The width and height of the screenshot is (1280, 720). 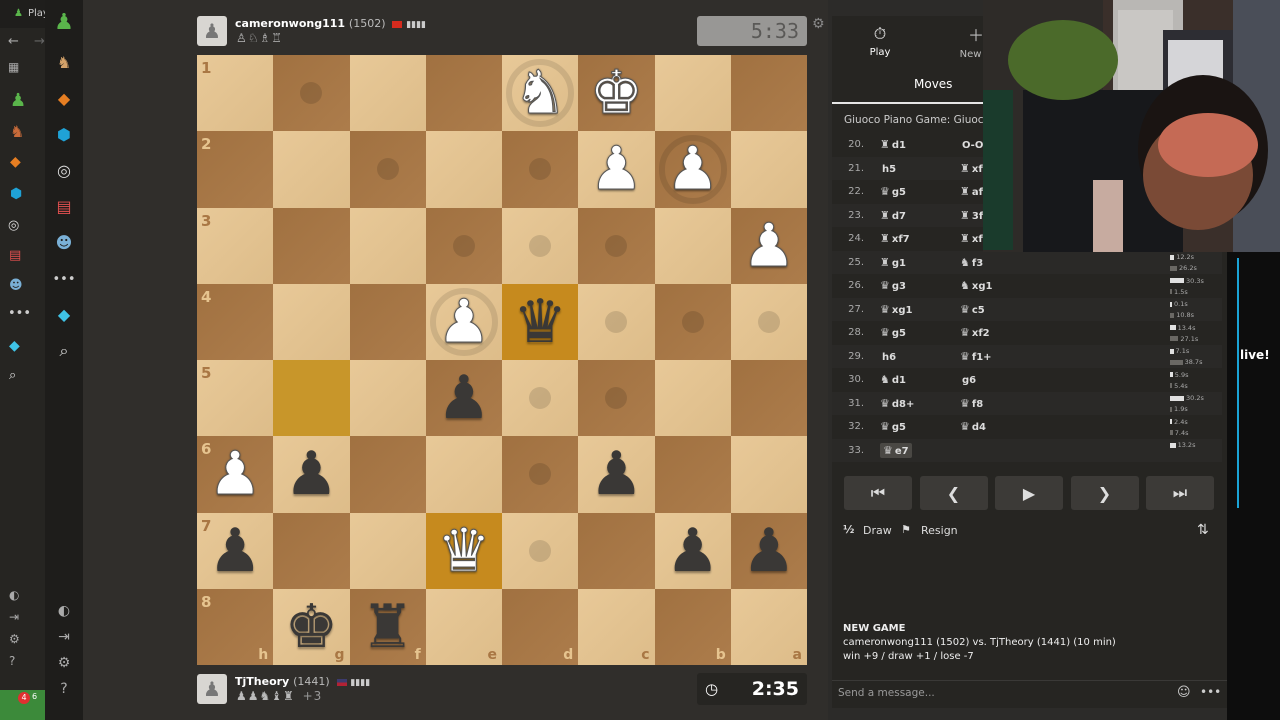 What do you see at coordinates (768, 245) in the screenshot?
I see `white-pawn: ♟` at bounding box center [768, 245].